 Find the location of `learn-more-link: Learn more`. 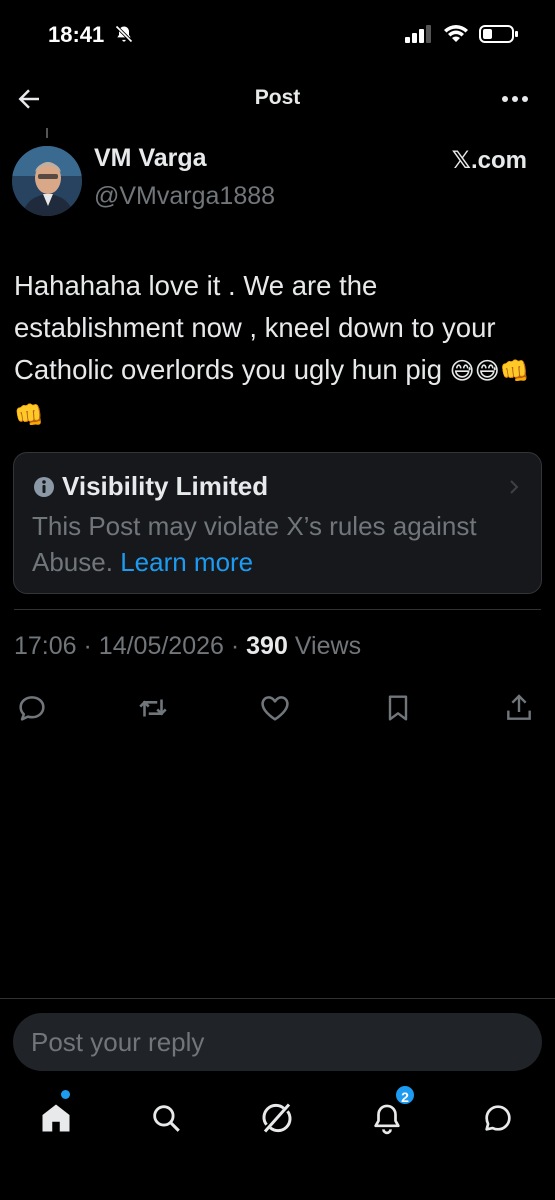

learn-more-link: Learn more is located at coordinates (186, 562).